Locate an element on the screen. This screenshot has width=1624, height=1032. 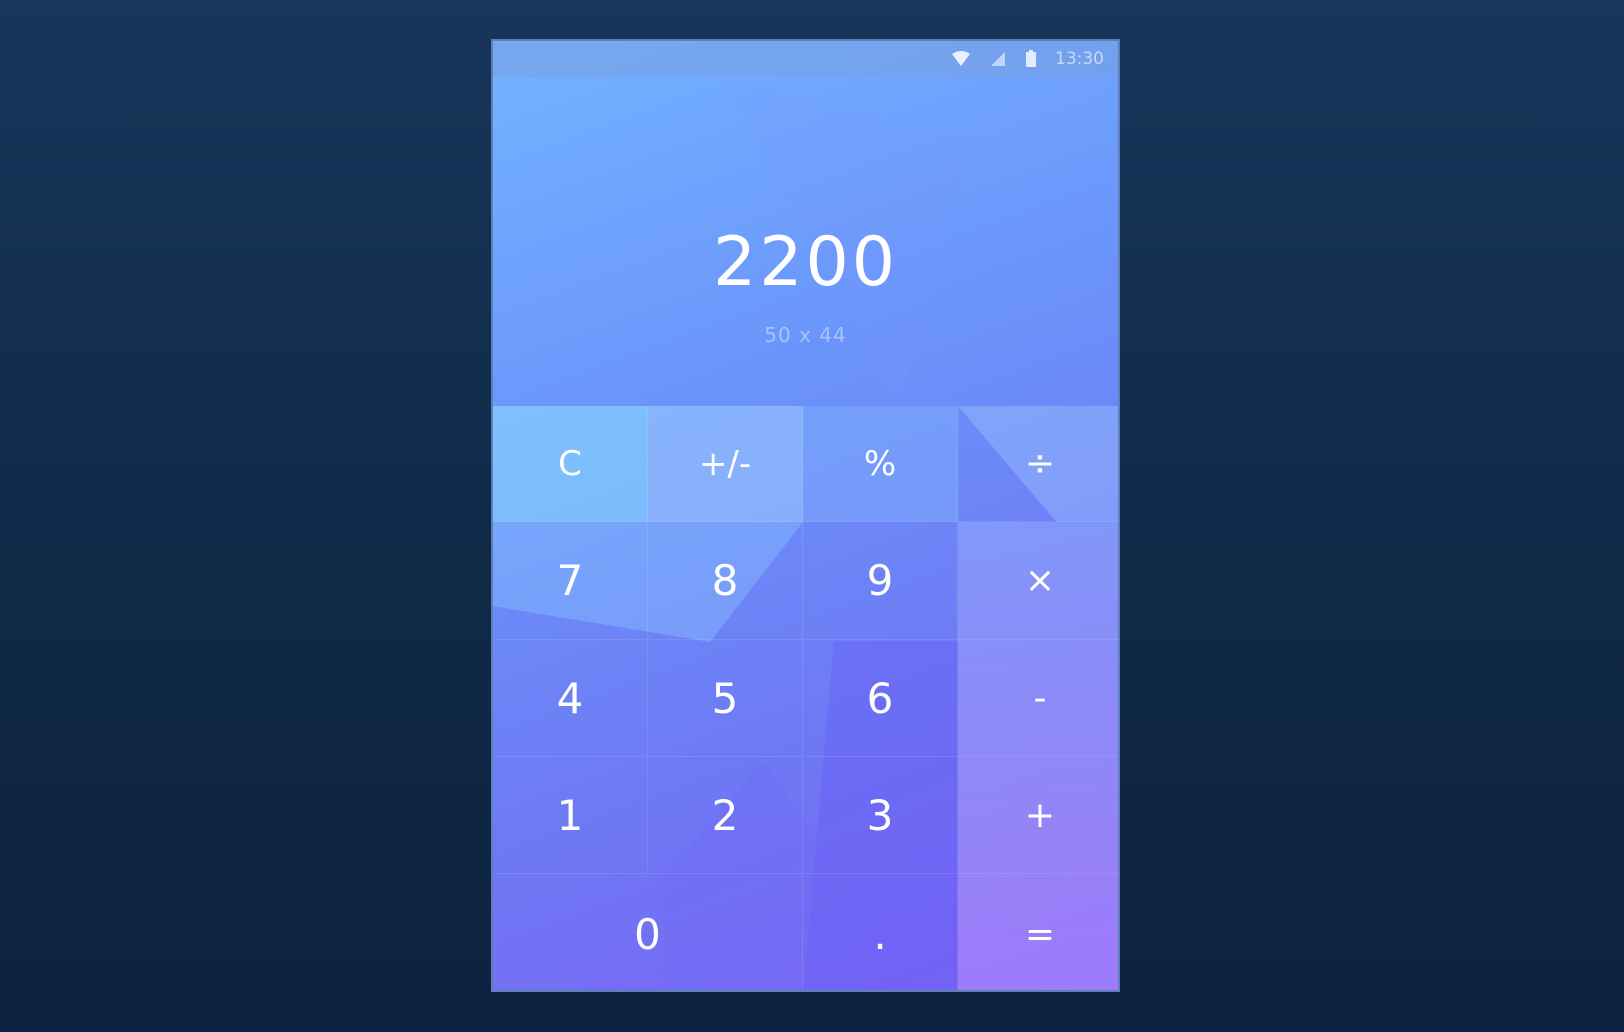
calculator-display: 2200 50 x 44 is located at coordinates (805, 261).